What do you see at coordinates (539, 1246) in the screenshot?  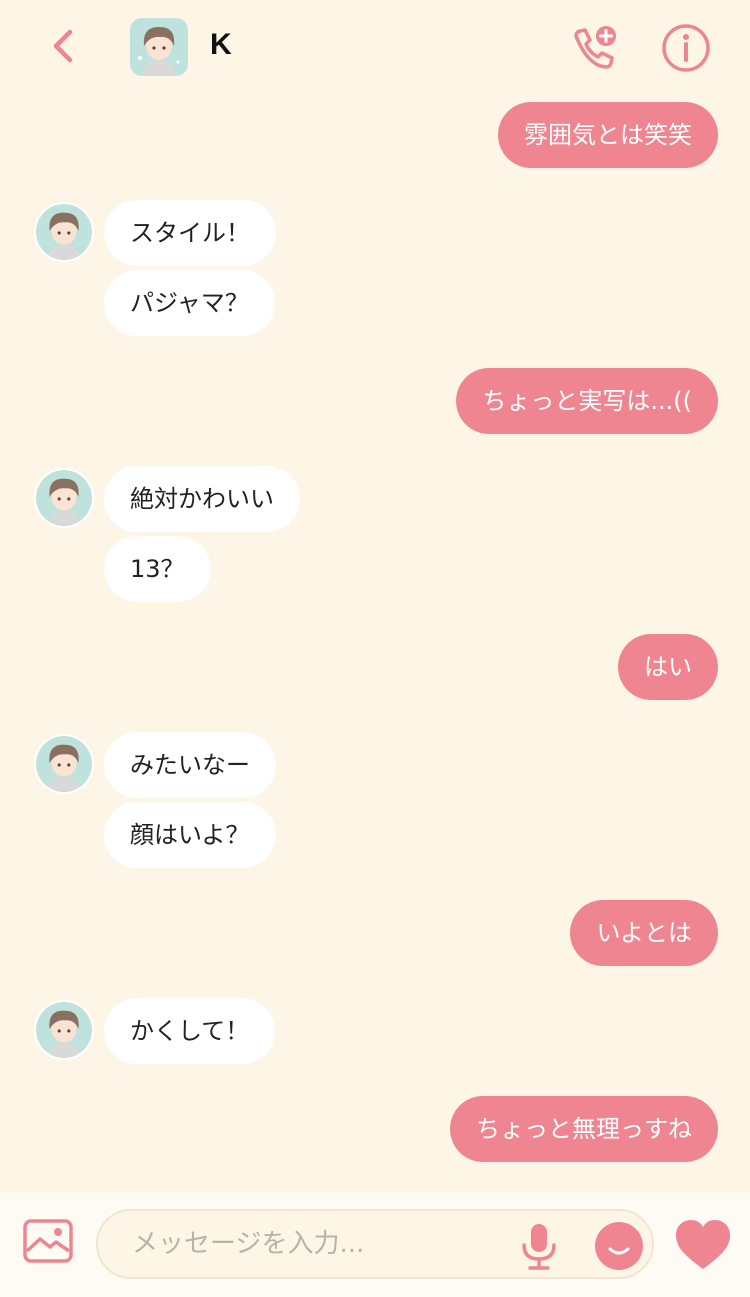 I see `microphone-icon` at bounding box center [539, 1246].